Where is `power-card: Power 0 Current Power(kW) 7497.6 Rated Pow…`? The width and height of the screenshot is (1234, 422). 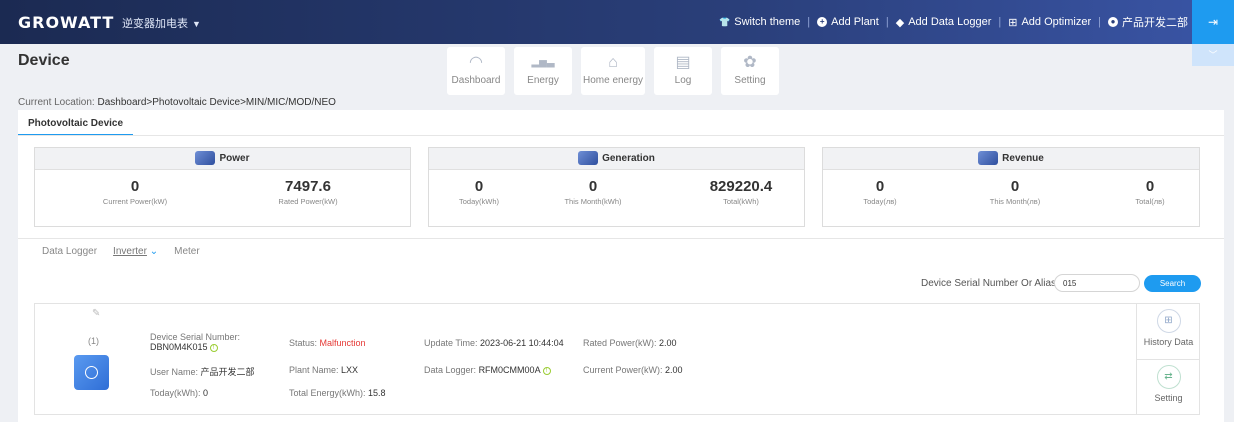
power-card: Power 0 Current Power(kW) 7497.6 Rated Pow… is located at coordinates (222, 187).